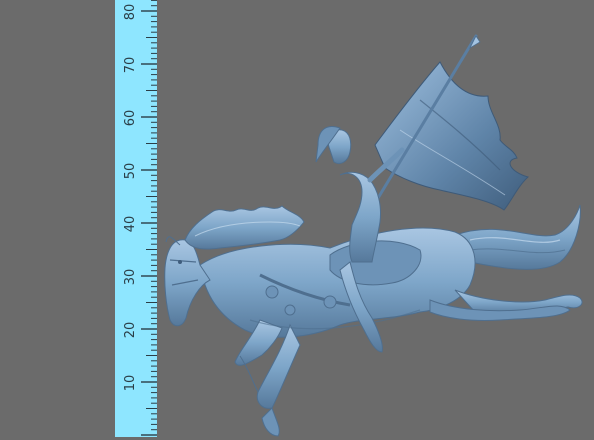  Describe the element at coordinates (244, 227) in the screenshot. I see `horse-mane` at that location.